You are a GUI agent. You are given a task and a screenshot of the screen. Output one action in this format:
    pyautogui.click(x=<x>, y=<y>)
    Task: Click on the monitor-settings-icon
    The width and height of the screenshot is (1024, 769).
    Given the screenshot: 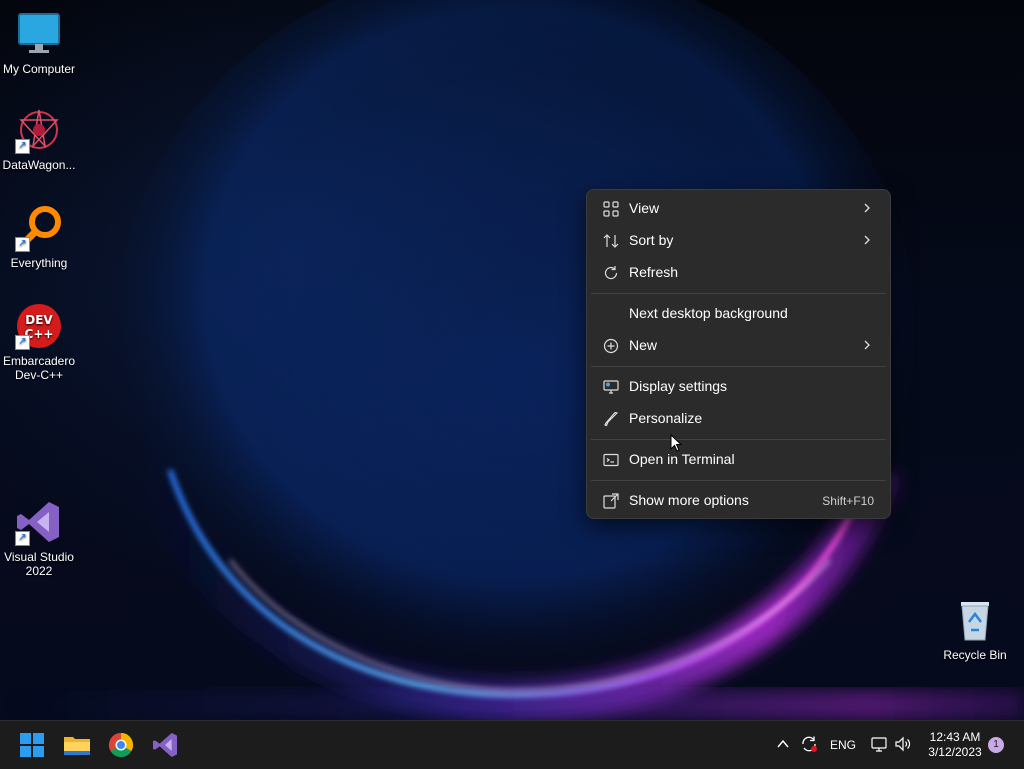 What is the action you would take?
    pyautogui.click(x=611, y=387)
    